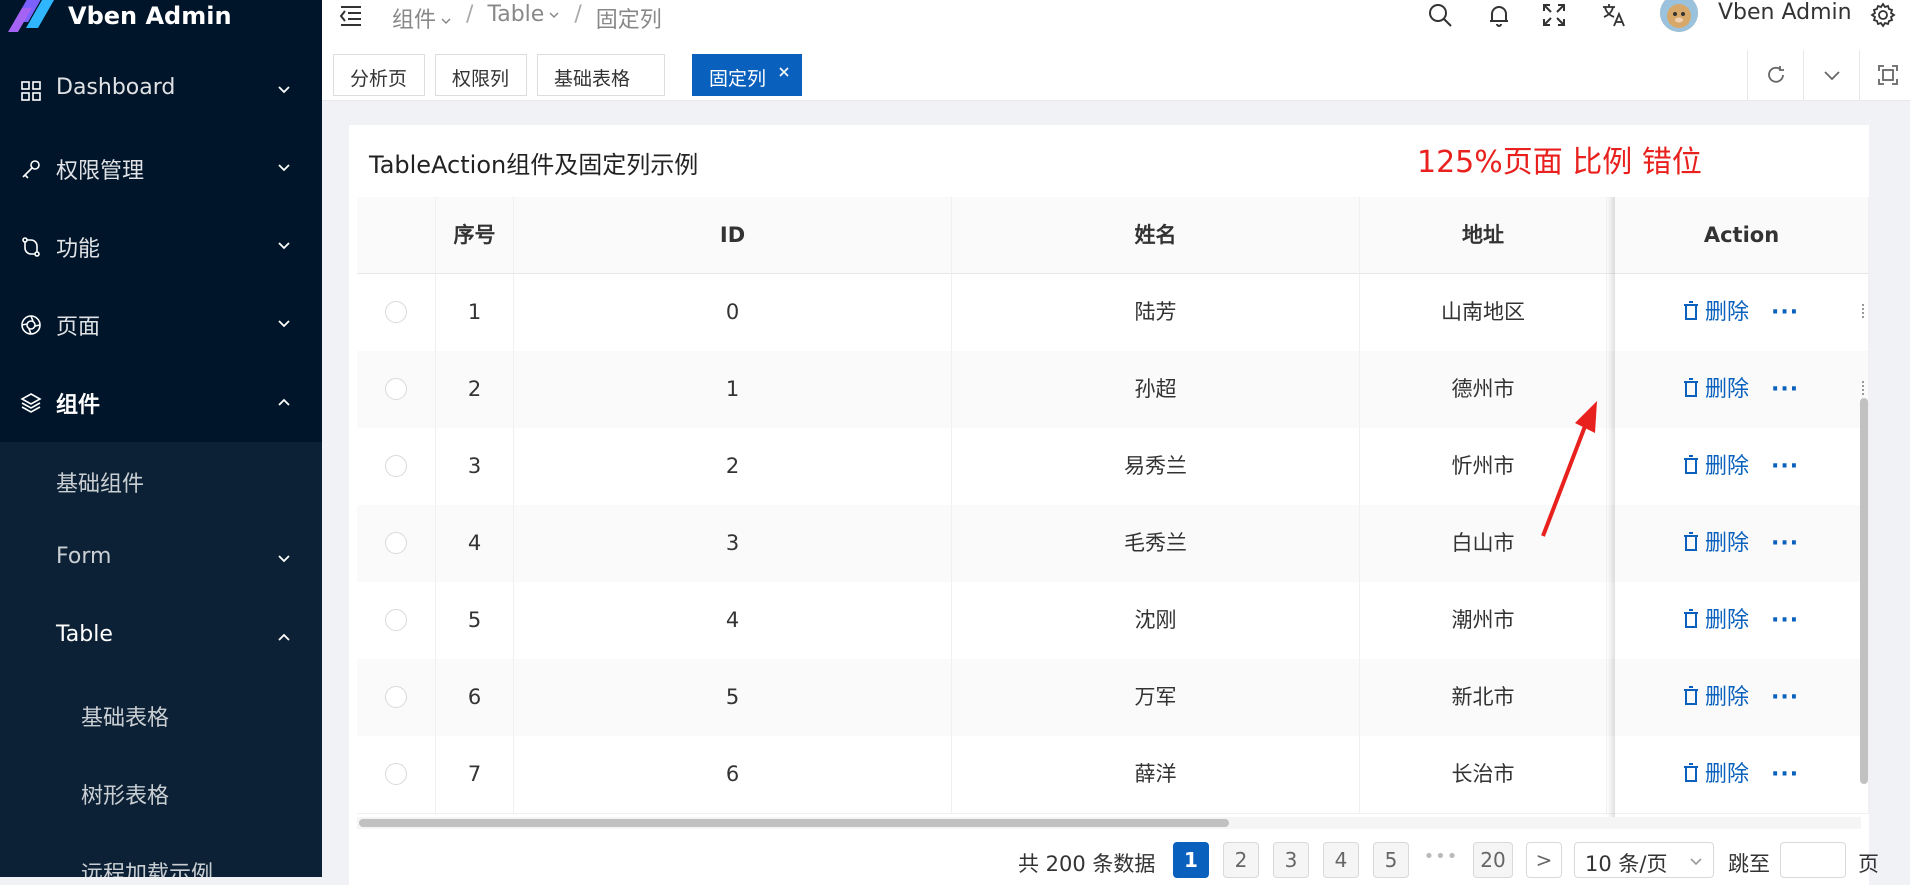  I want to click on card-title: TableAction组件及固定列示例, so click(534, 165).